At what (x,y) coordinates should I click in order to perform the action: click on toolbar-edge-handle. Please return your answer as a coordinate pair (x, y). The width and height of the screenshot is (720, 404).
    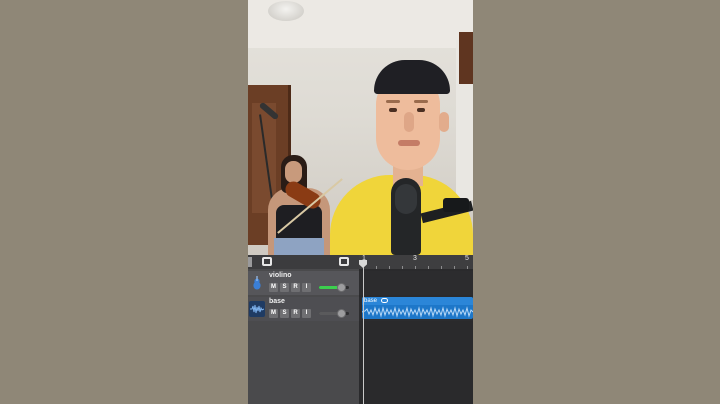
    Looking at the image, I should click on (250, 262).